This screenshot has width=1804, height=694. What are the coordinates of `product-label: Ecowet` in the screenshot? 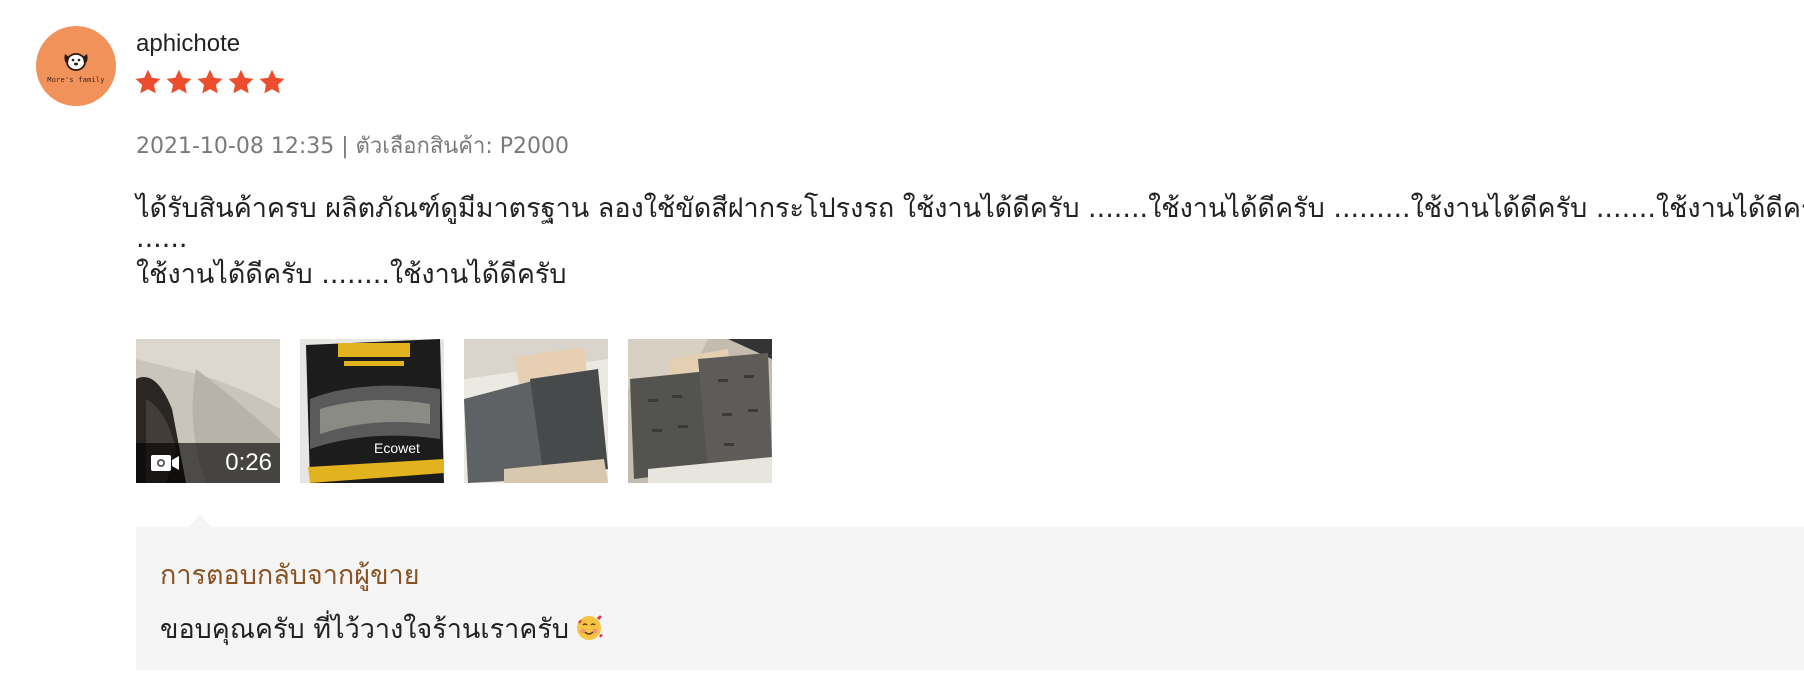 It's located at (397, 448).